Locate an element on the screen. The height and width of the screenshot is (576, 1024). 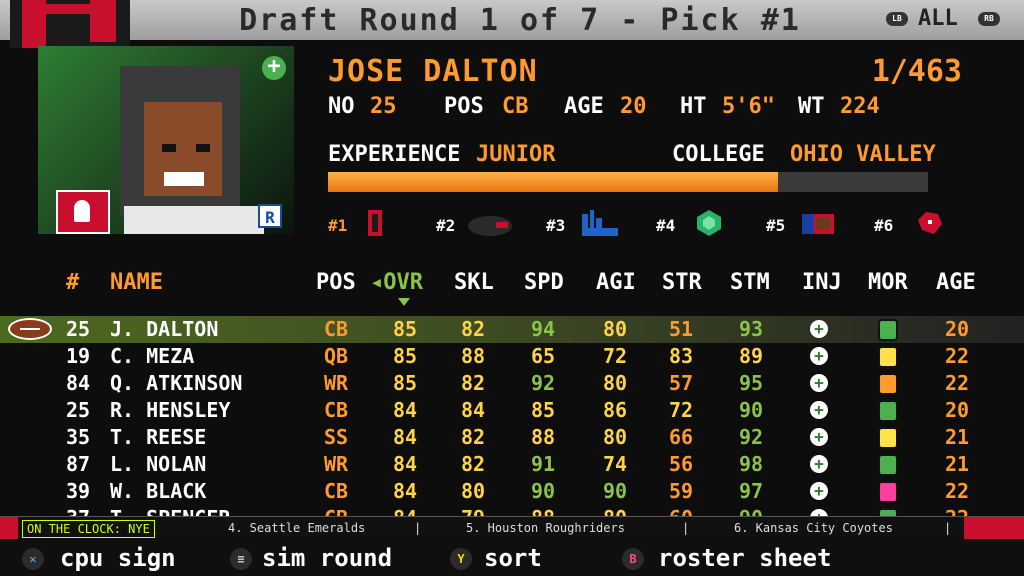
row-stm: 97 is located at coordinates (751, 491).